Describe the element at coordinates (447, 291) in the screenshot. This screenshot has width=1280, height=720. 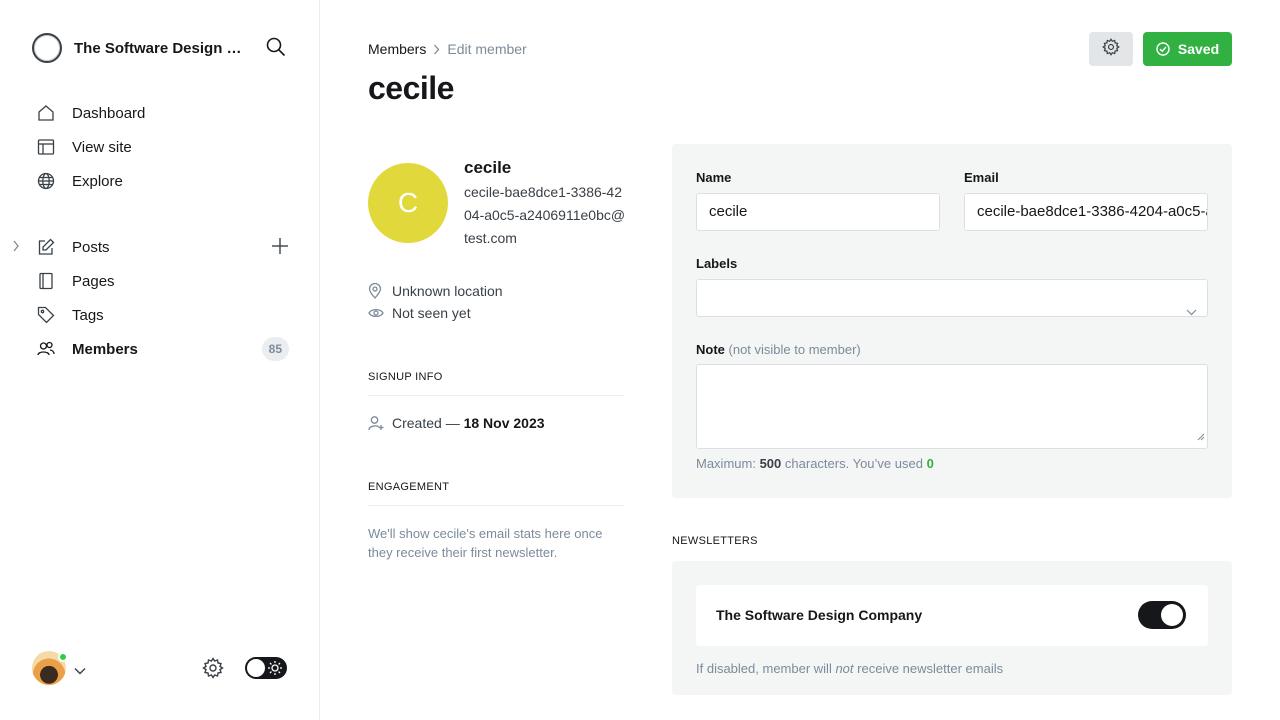
I see `member-location-text: Unknown location` at that location.